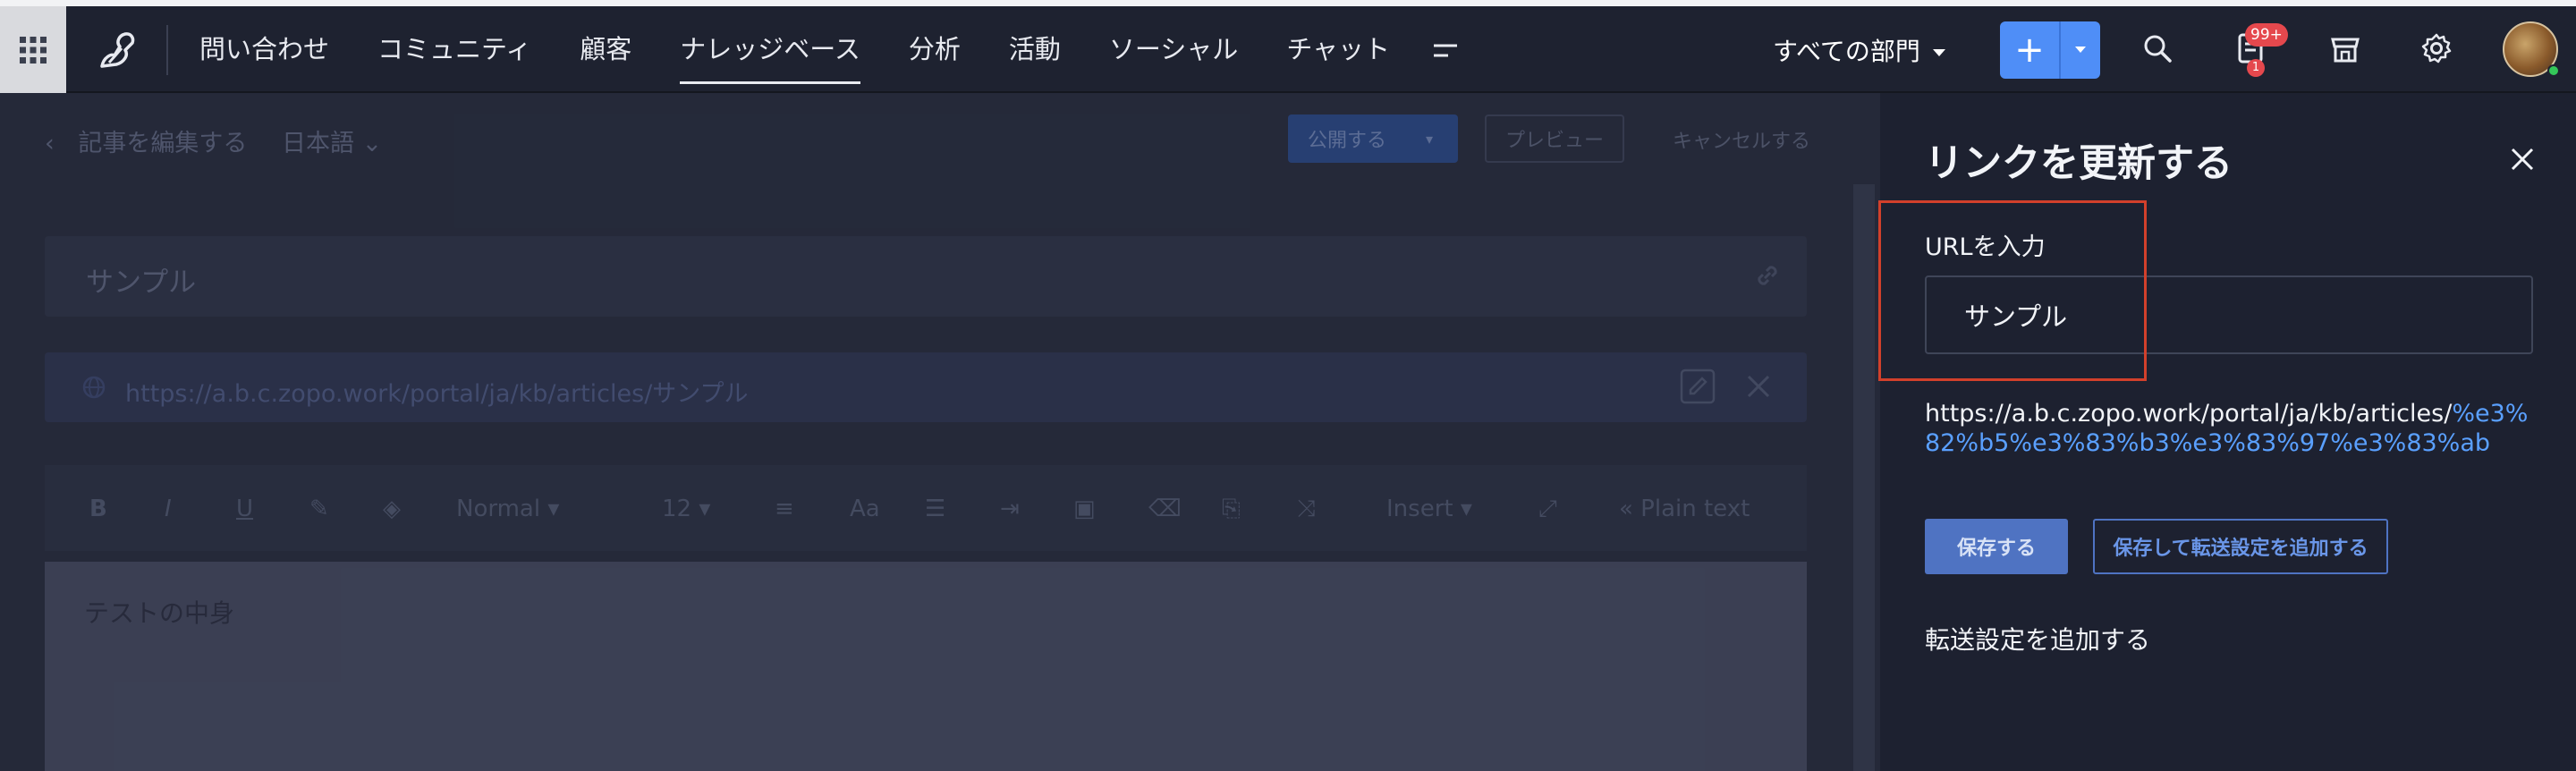 The height and width of the screenshot is (771, 2576). I want to click on nav-tabs: 問い合わせ コミュニティ 顧客 ナレッジベース 分析 活動 ソーシャル チャット, so click(826, 49).